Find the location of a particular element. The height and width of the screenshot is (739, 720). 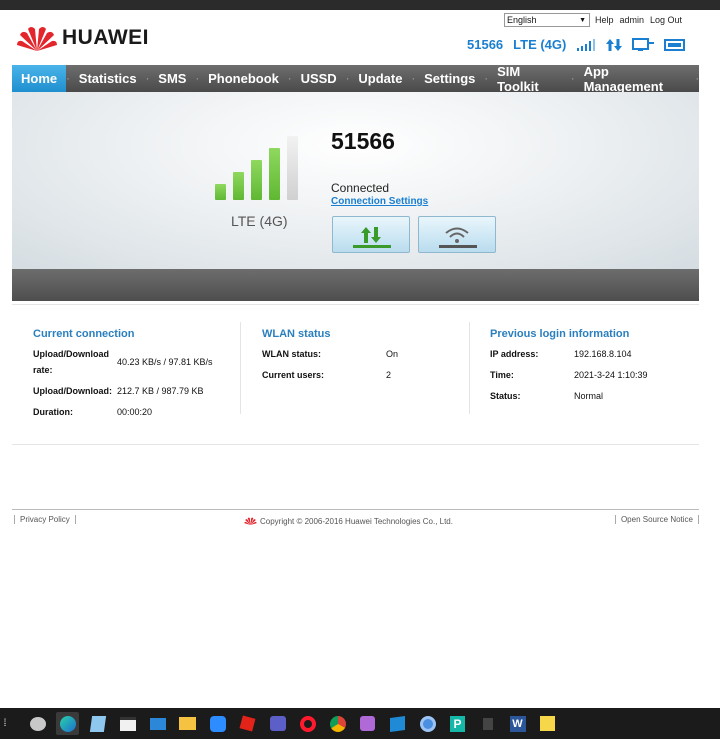

wifi-indicator is located at coordinates (458, 246).